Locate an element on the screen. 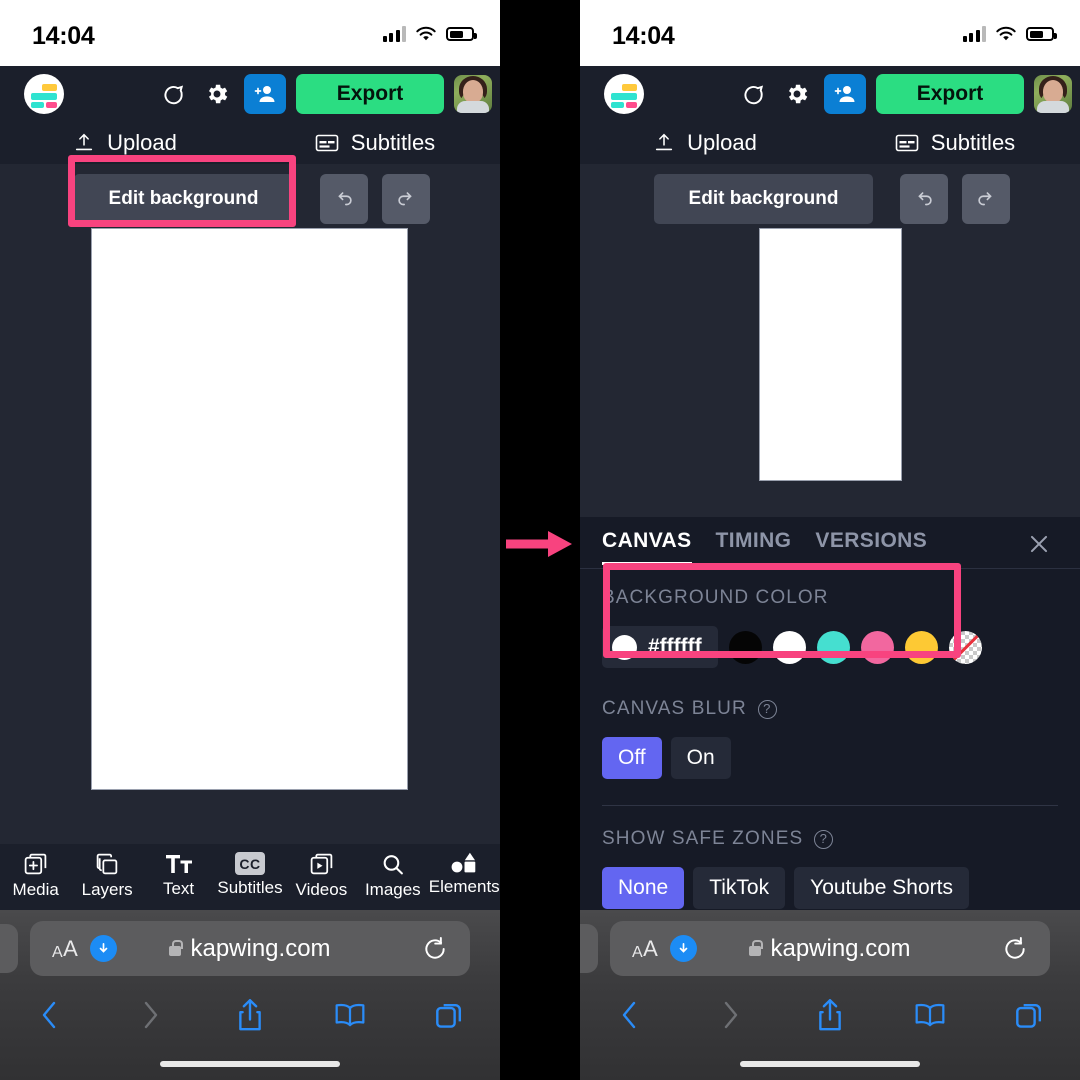  canvas-blur-option-on: On is located at coordinates (700, 758).